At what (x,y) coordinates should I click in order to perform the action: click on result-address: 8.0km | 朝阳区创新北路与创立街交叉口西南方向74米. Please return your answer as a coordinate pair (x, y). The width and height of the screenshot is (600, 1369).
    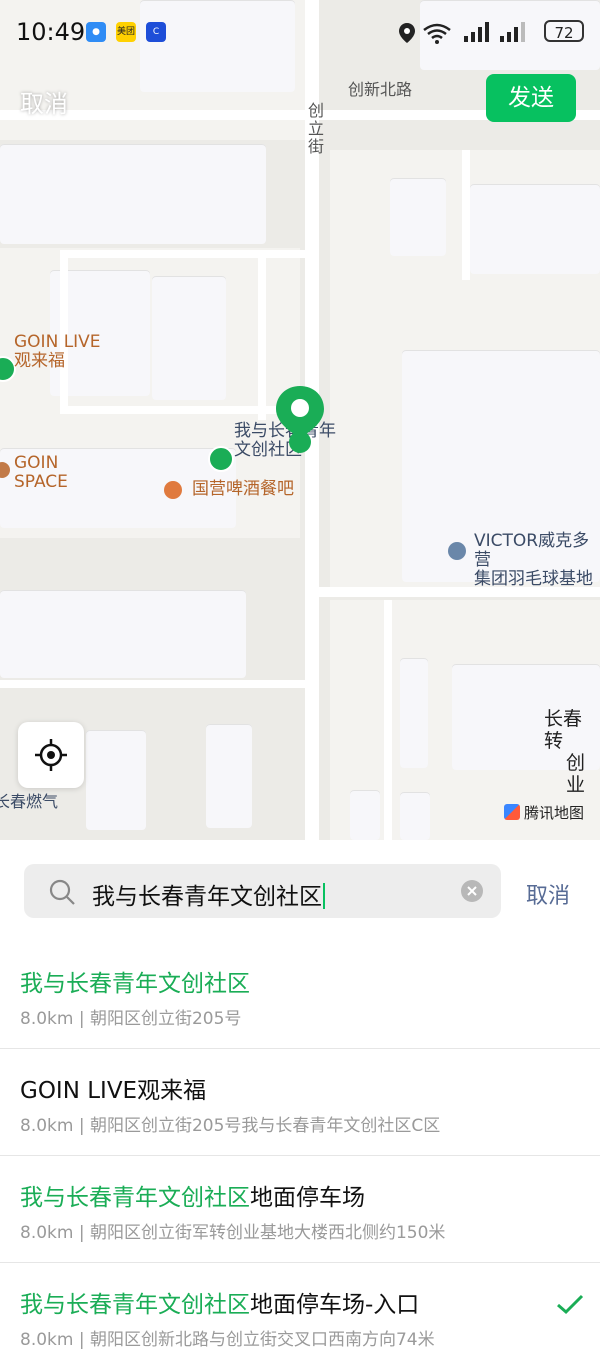
    Looking at the image, I should click on (227, 1340).